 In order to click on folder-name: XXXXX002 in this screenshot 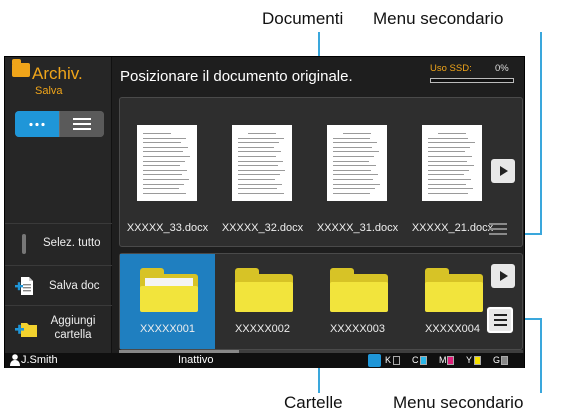, I will do `click(262, 329)`.